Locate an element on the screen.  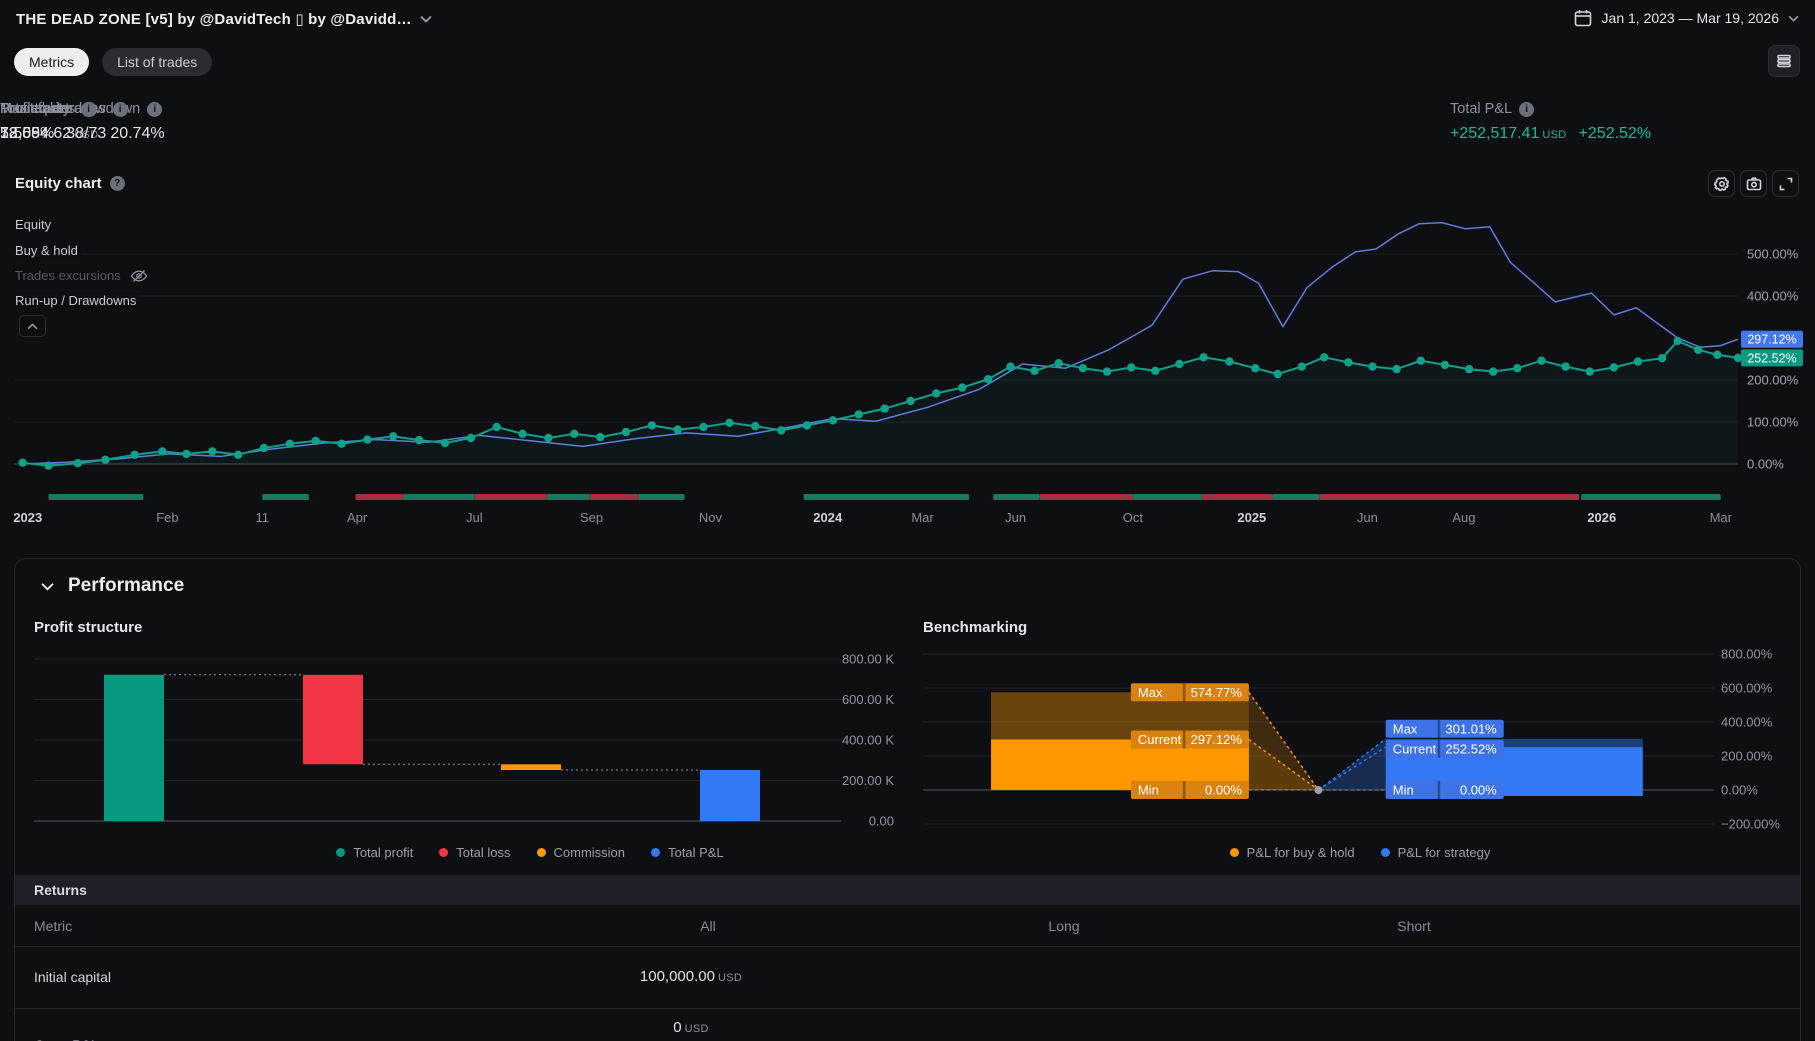
legend-item: Total P&L is located at coordinates (687, 852).